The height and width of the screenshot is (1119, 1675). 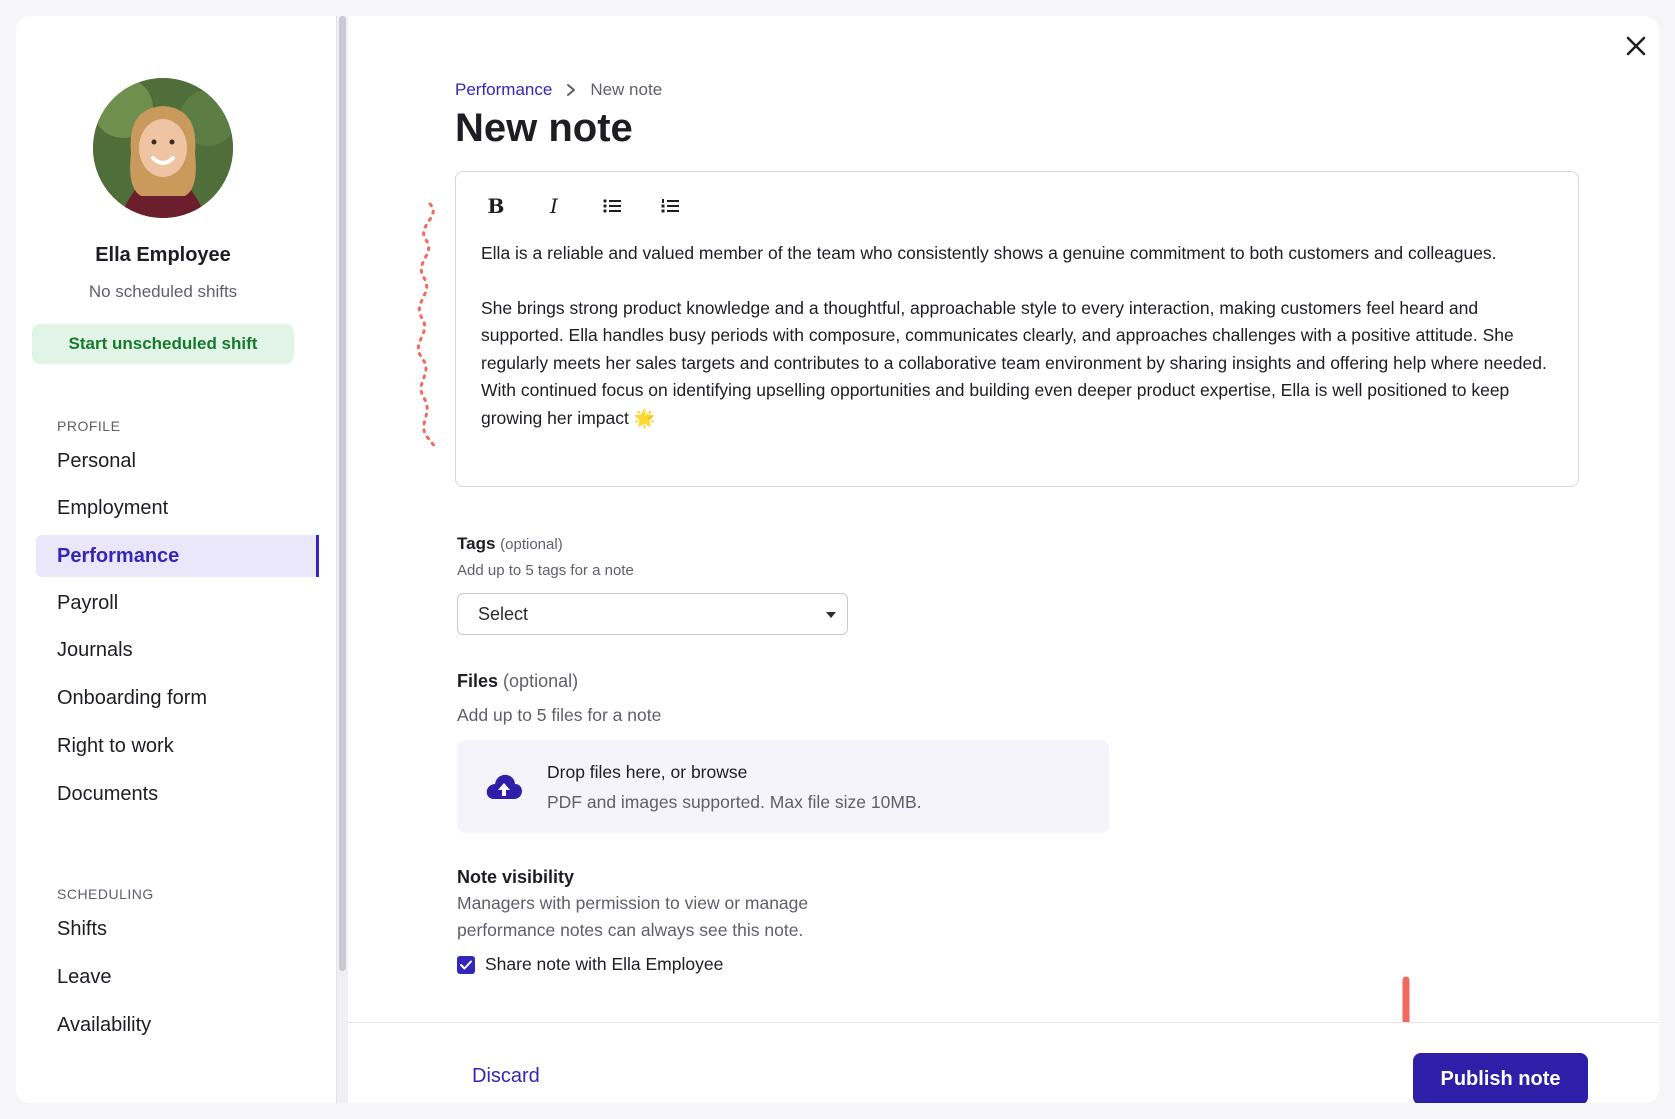 What do you see at coordinates (177, 794) in the screenshot?
I see `sidebar-item-documents: Documents` at bounding box center [177, 794].